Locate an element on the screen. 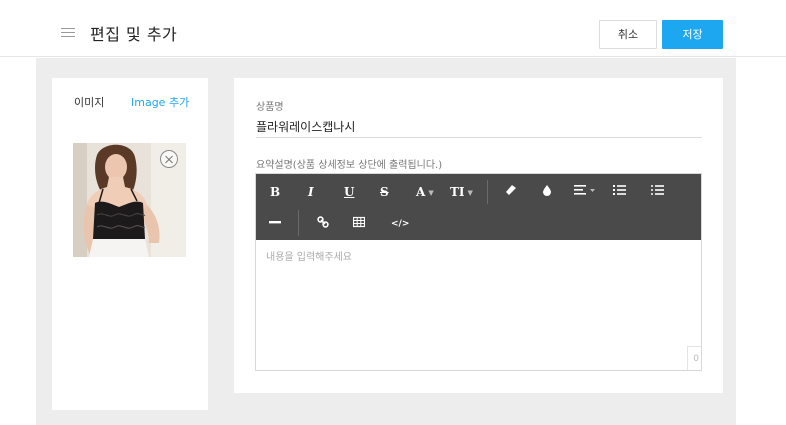 This screenshot has height=425, width=786. align-icon is located at coordinates (585, 192).